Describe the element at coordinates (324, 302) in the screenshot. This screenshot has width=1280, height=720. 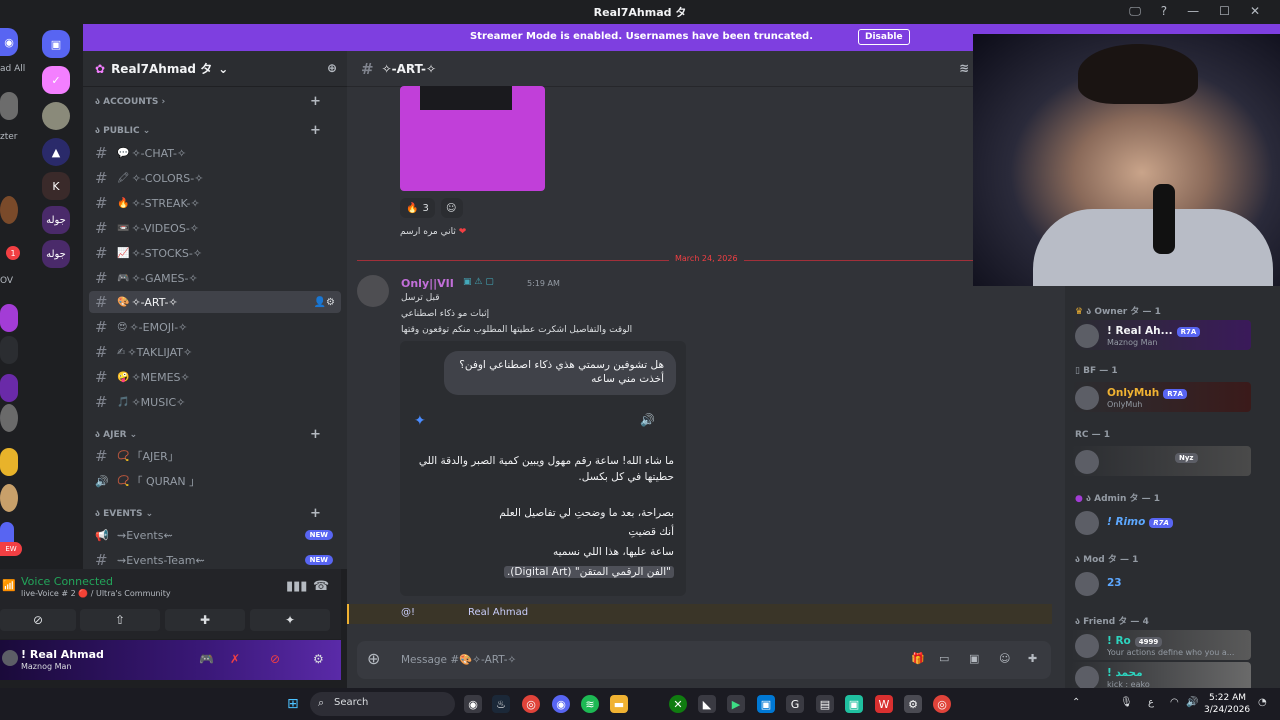
I see `channel-settings-icon: 👤⚙` at that location.